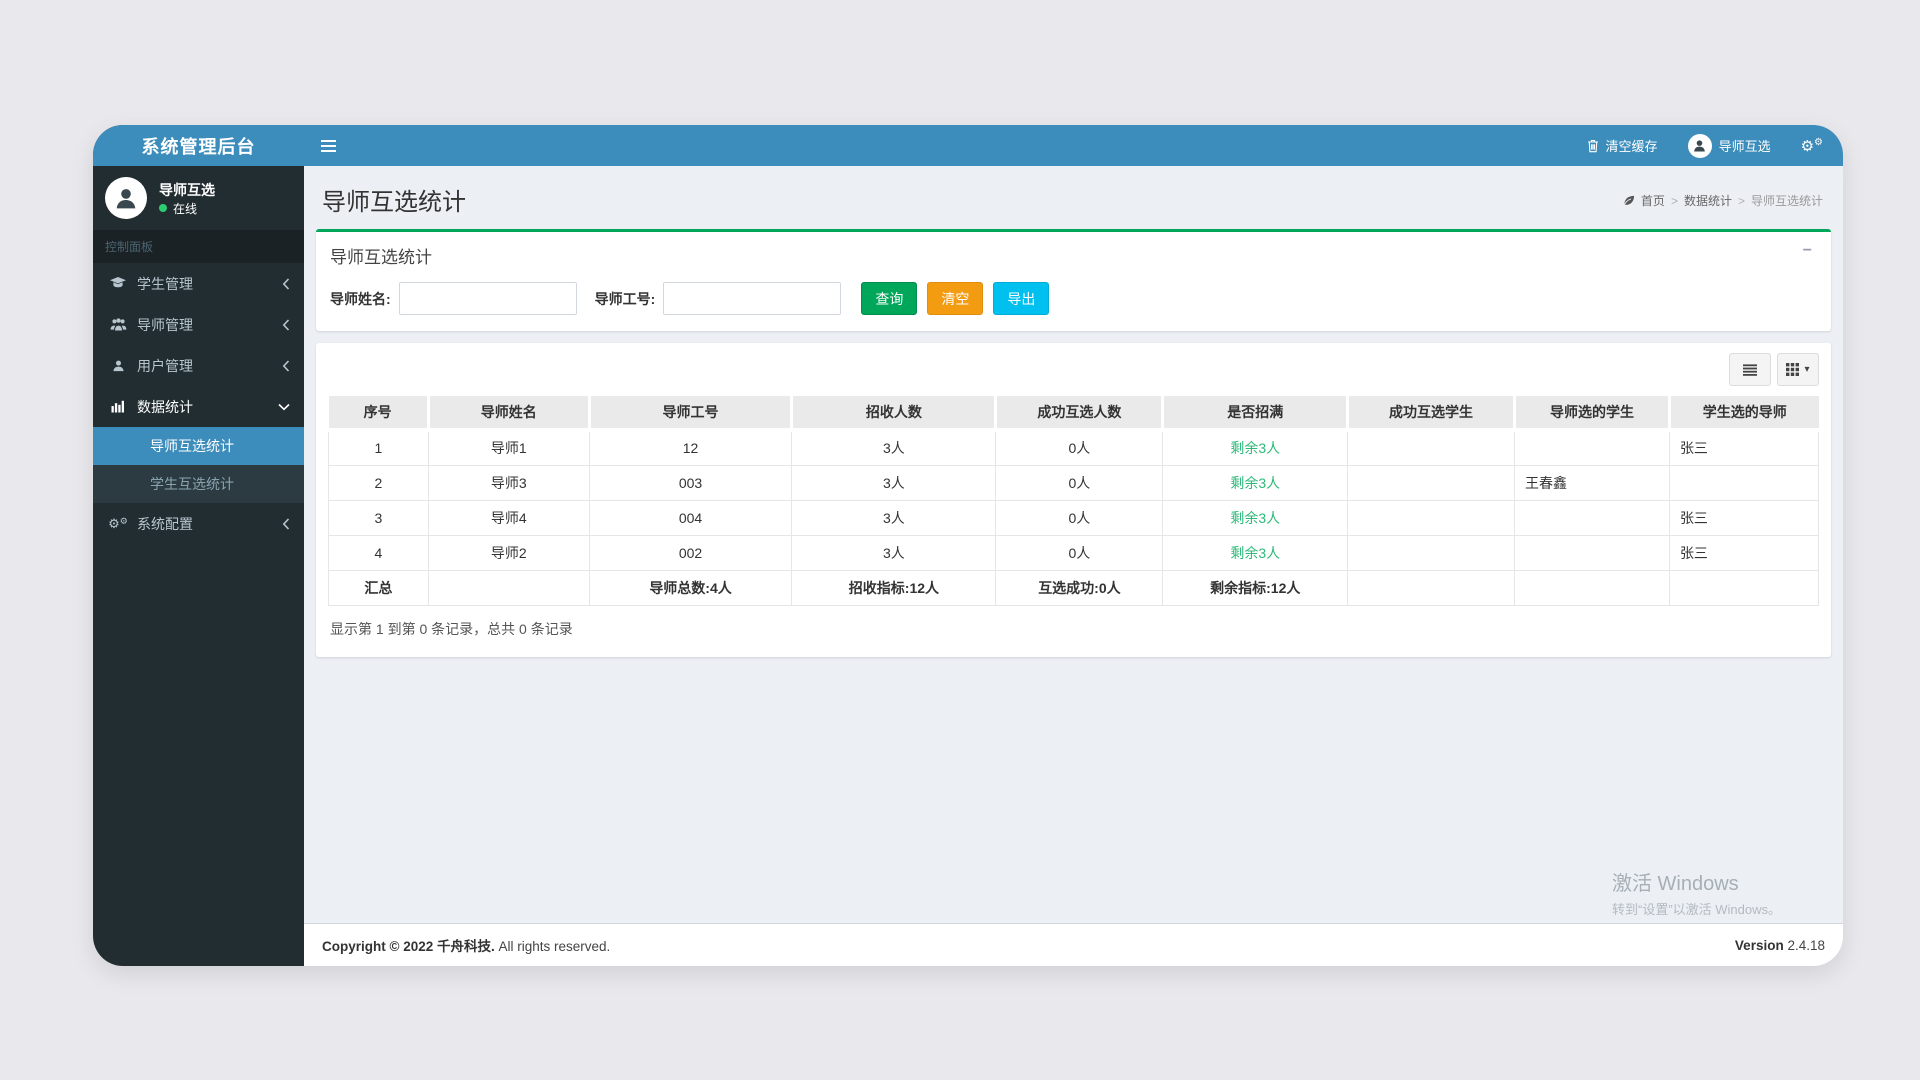 The width and height of the screenshot is (1920, 1080). I want to click on clear-button: 清空, so click(955, 298).